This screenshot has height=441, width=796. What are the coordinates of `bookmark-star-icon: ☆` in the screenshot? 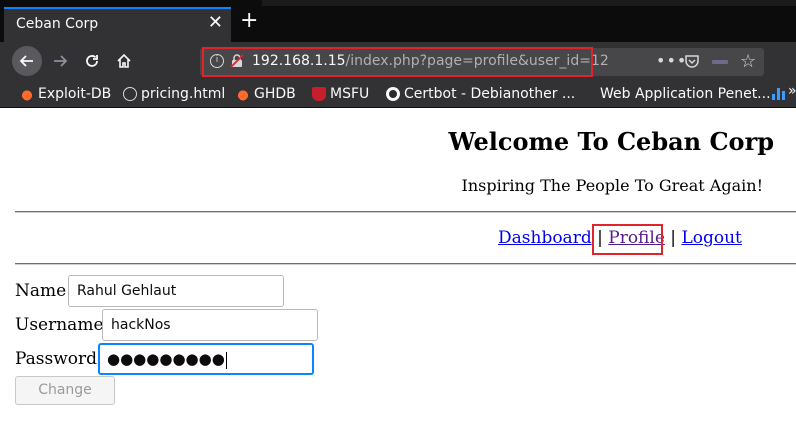 It's located at (748, 61).